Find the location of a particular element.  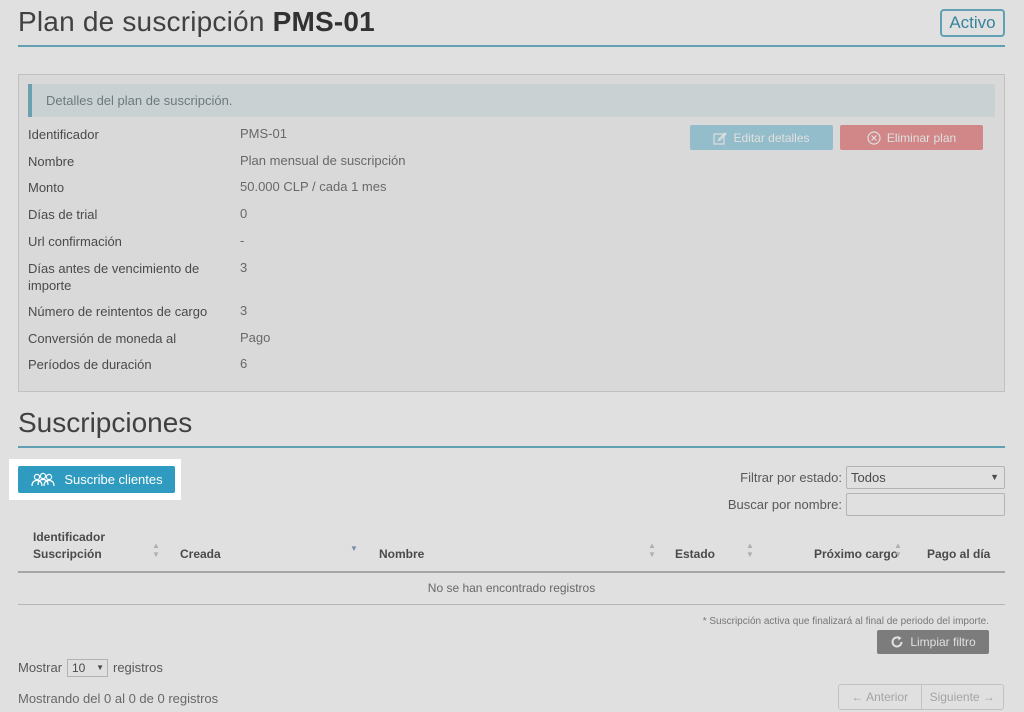

table-bottom-divider is located at coordinates (511, 604).